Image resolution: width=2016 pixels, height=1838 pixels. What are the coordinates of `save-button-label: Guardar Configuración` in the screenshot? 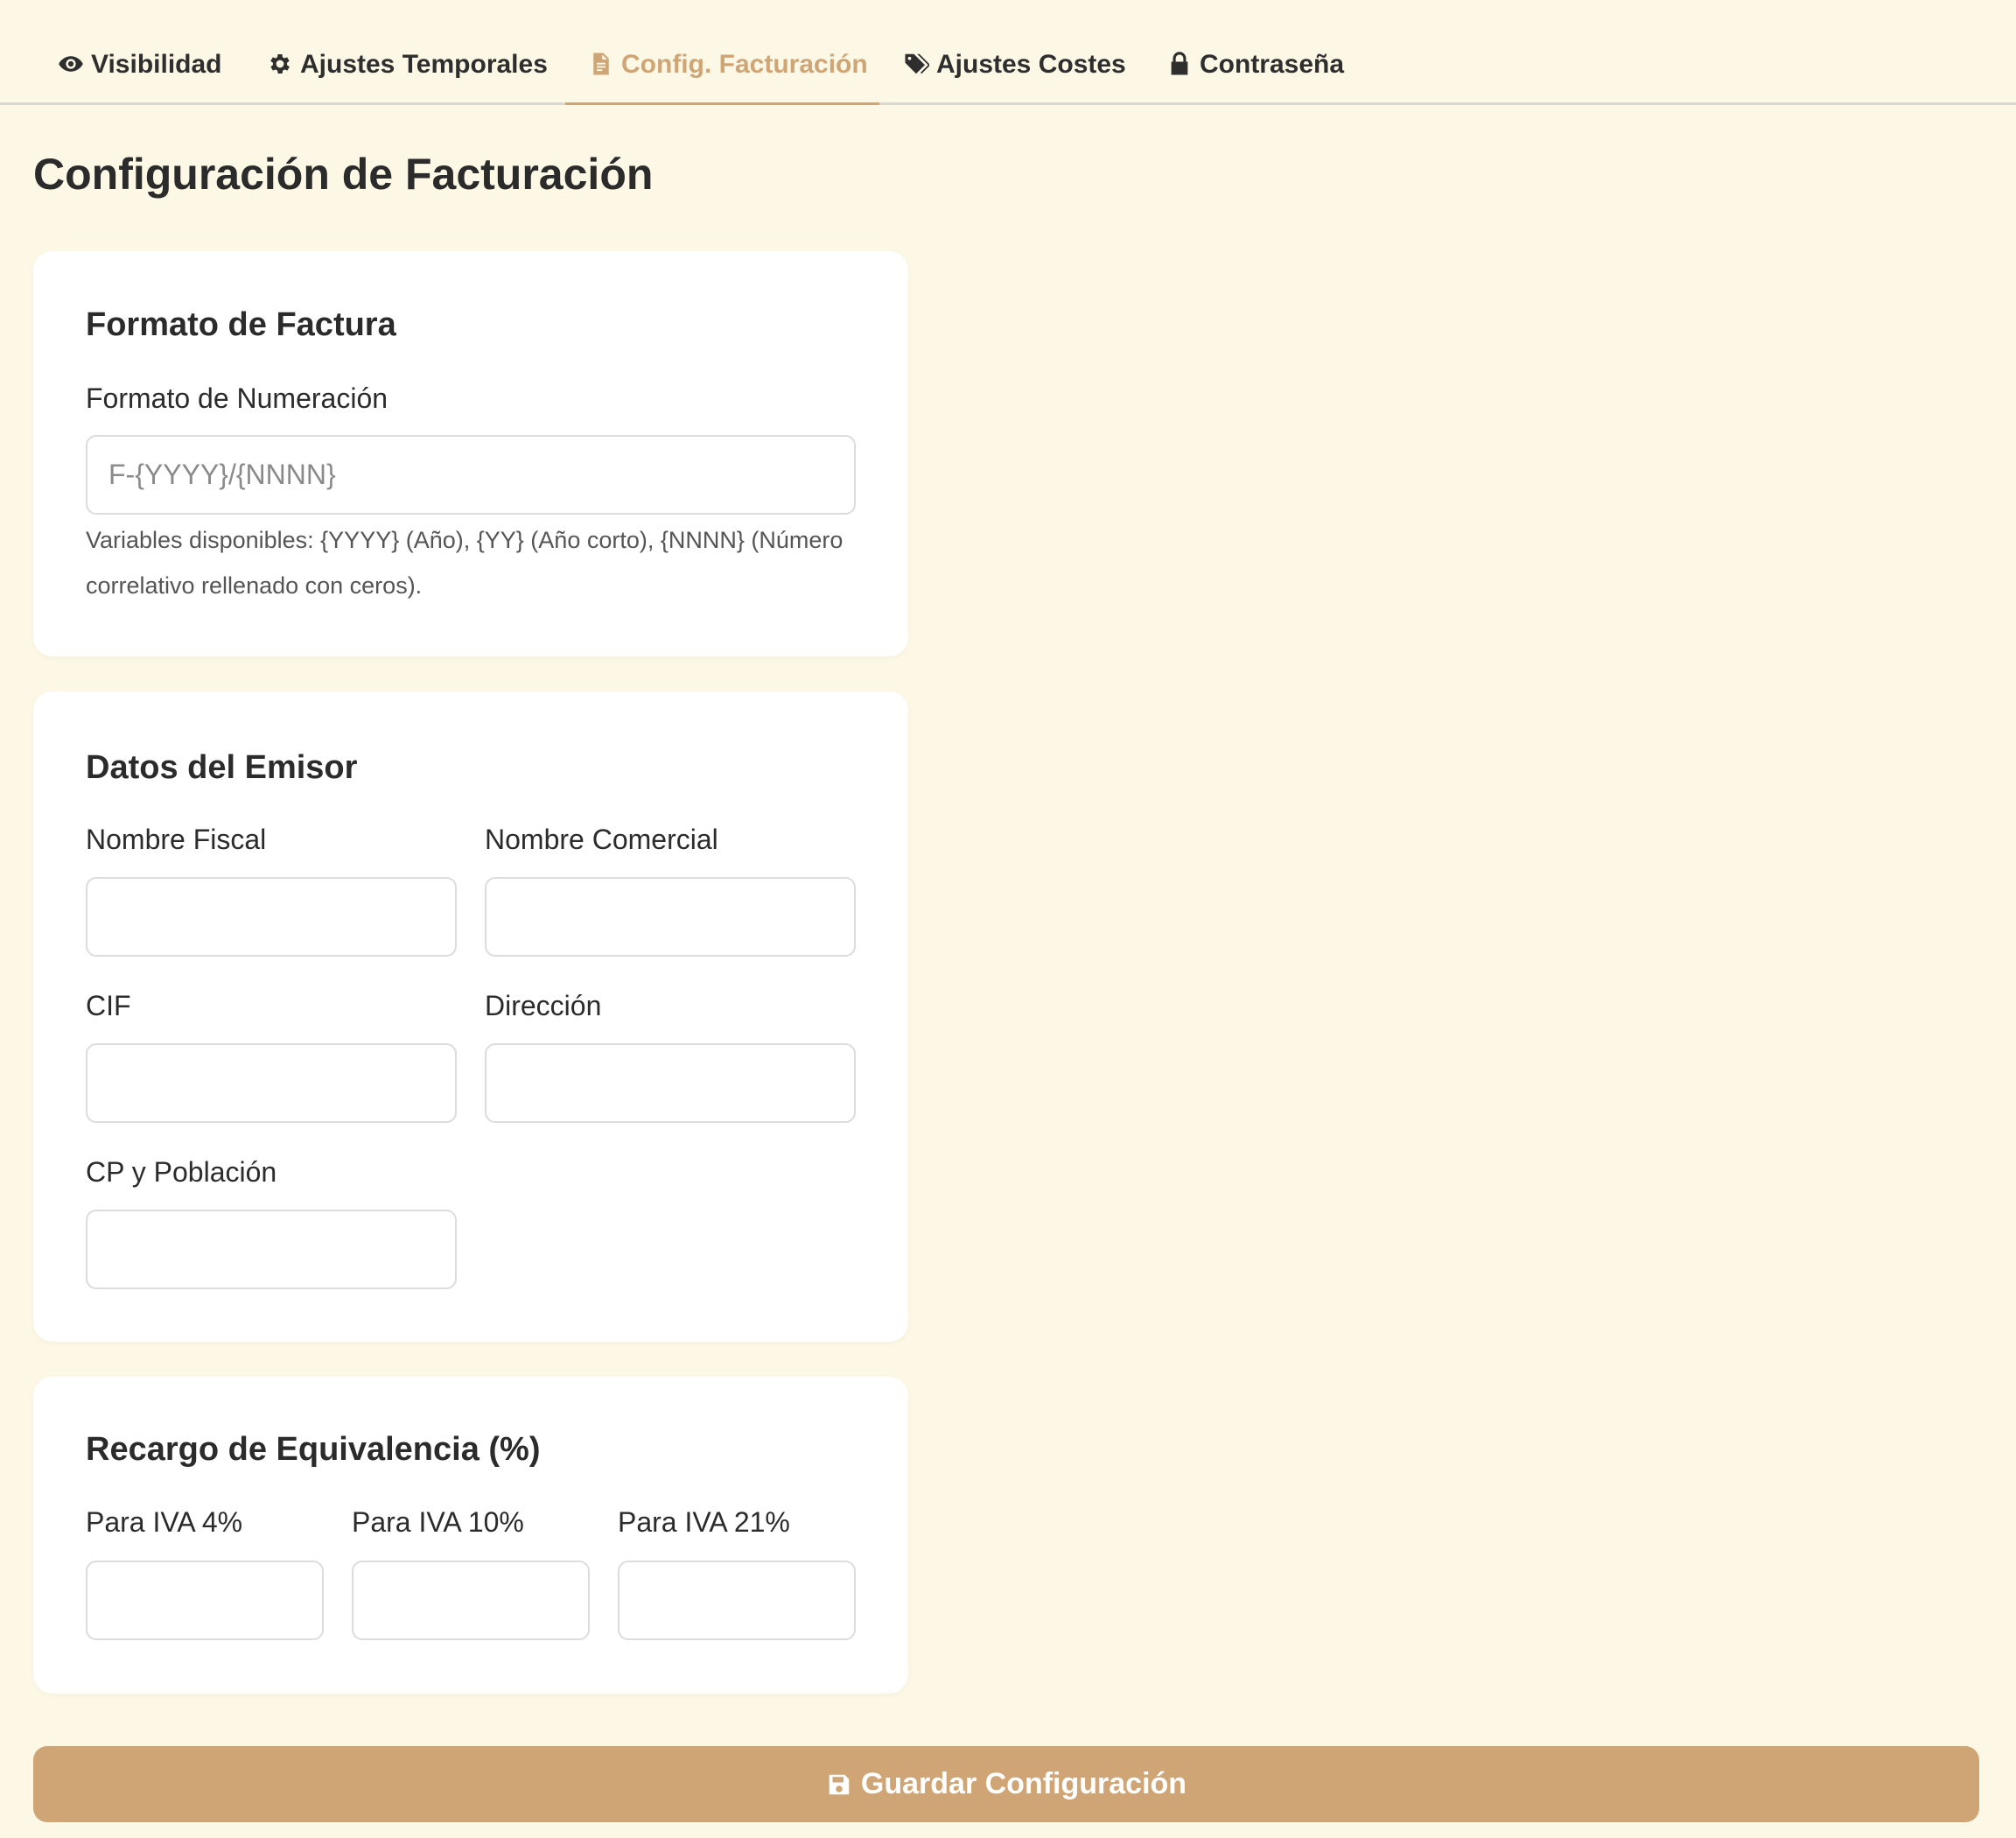 It's located at (1023, 1784).